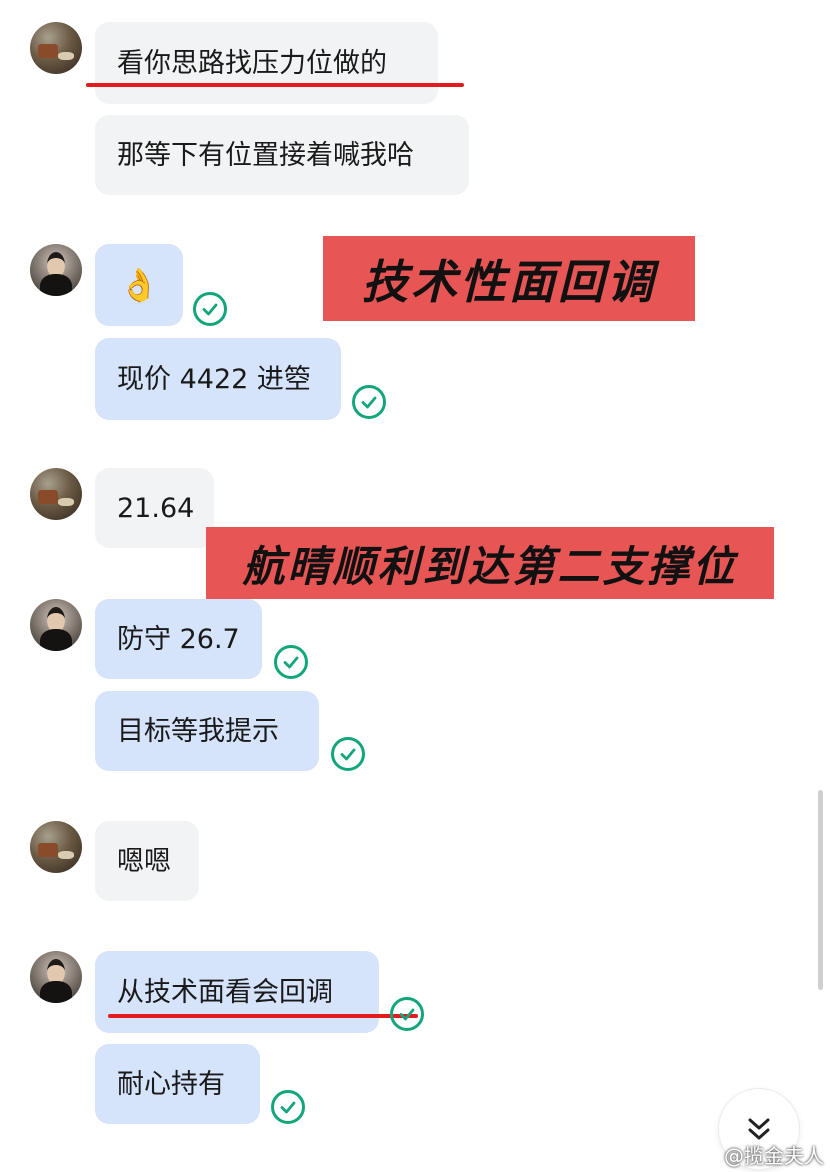 The height and width of the screenshot is (1172, 830). What do you see at coordinates (171, 1084) in the screenshot?
I see `message-text: 耐心持有` at bounding box center [171, 1084].